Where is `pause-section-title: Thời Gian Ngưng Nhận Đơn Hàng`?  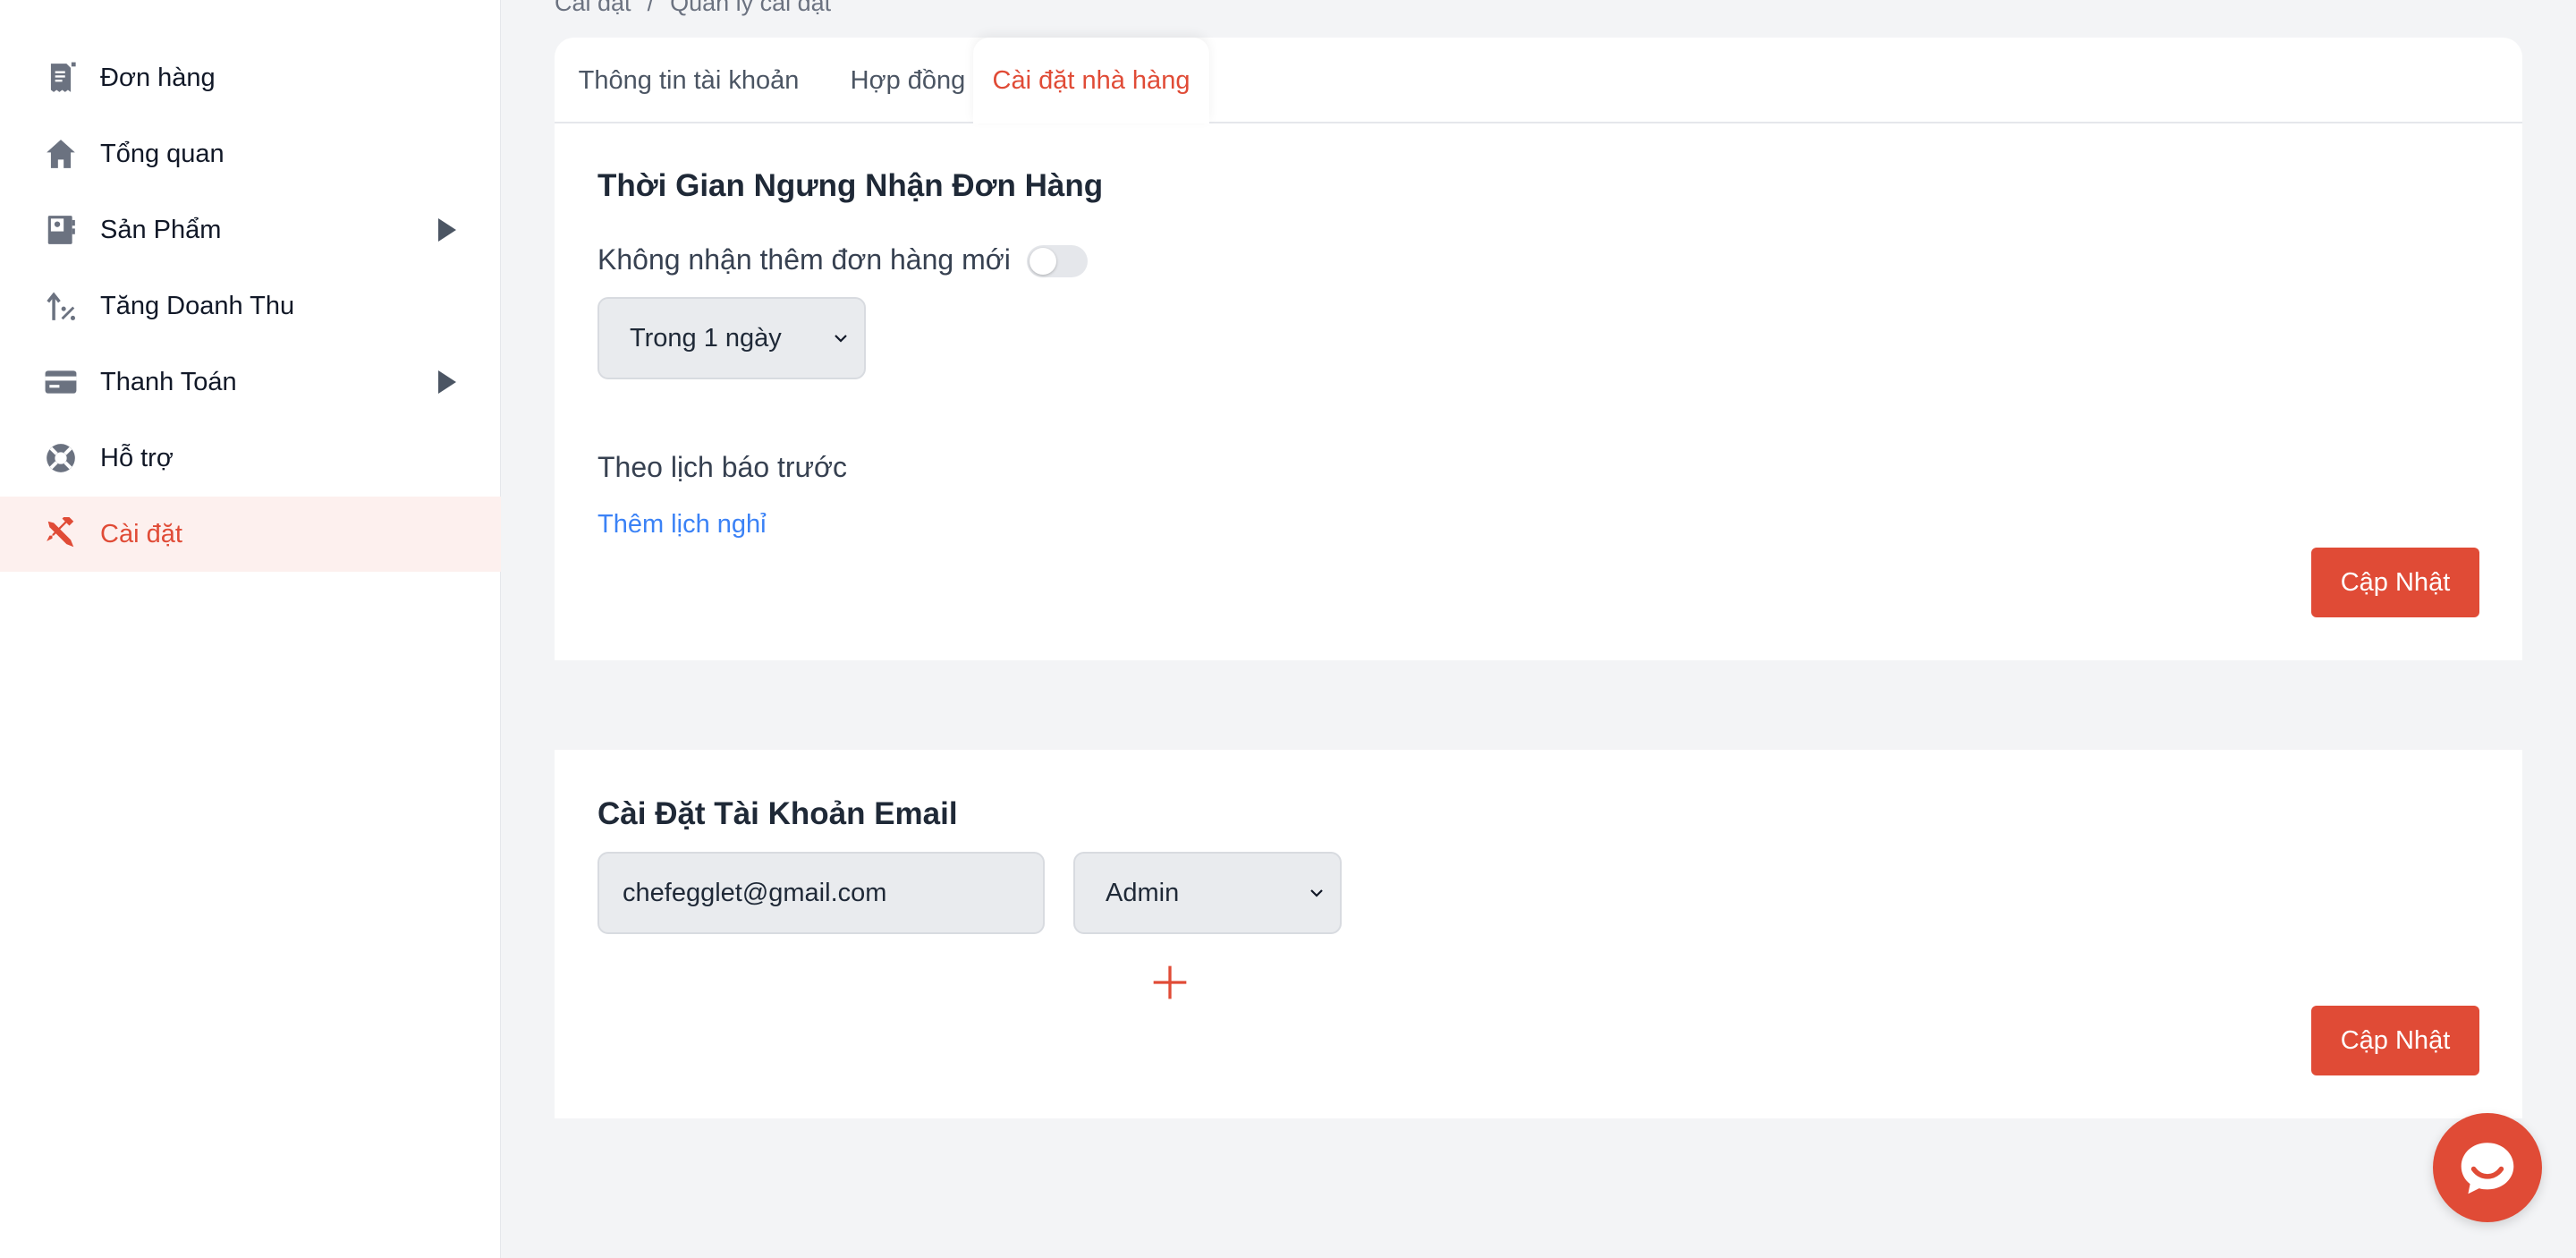
pause-section-title: Thời Gian Ngưng Nhận Đơn Hàng is located at coordinates (850, 186).